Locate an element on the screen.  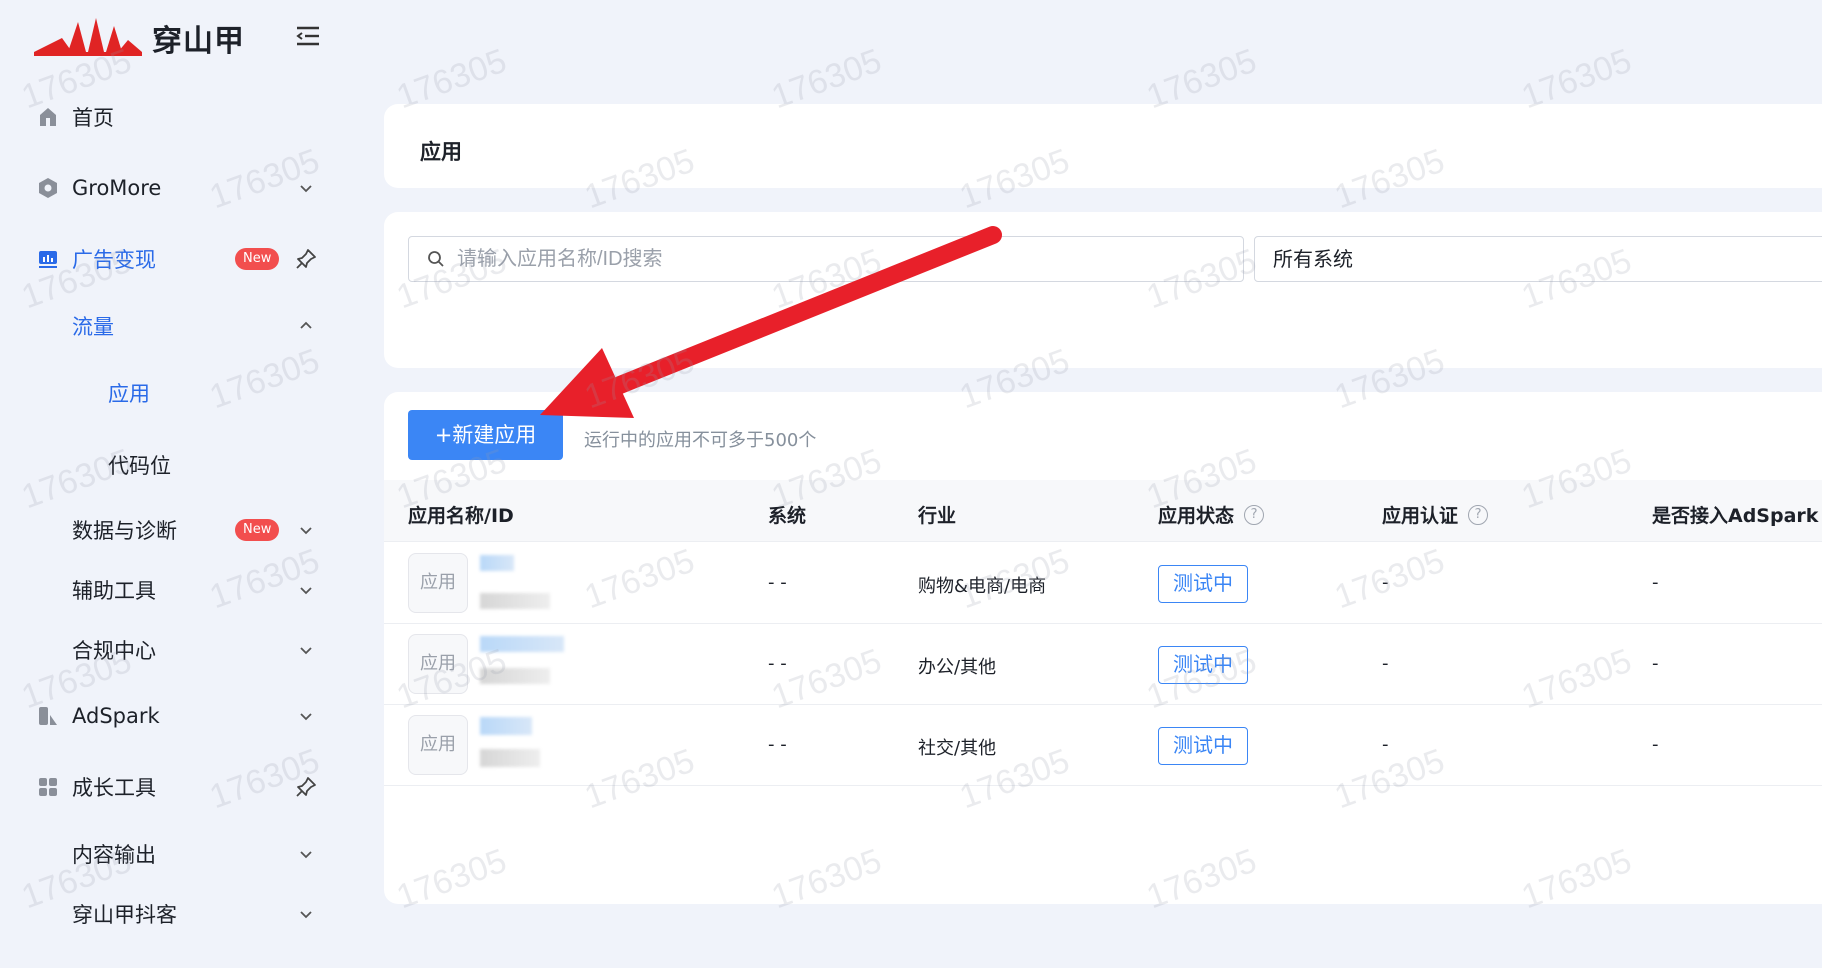
sidebar-item-data-diagnosis: 数据与诊断 New is located at coordinates (165, 530).